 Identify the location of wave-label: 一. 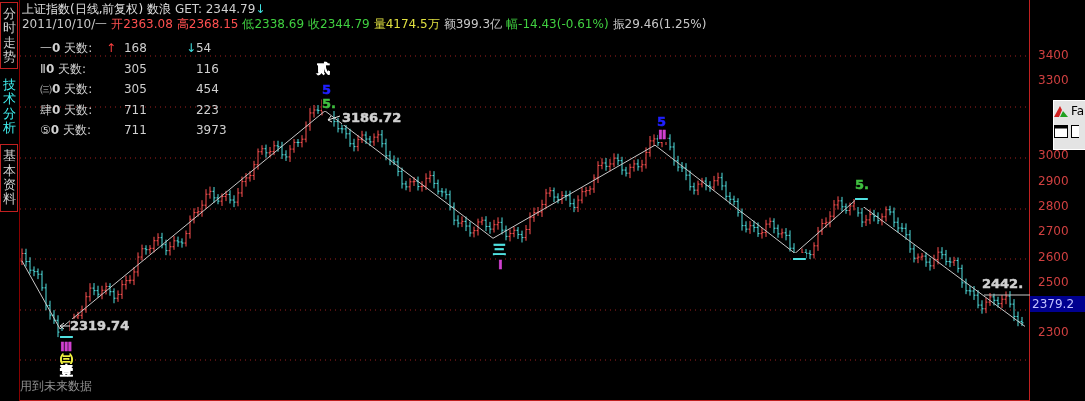
(799, 260).